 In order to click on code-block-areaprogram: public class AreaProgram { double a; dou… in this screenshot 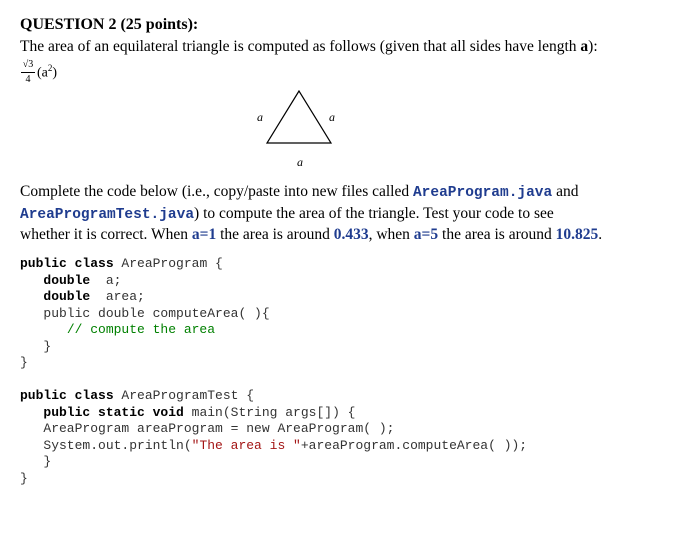, I will do `click(145, 314)`.